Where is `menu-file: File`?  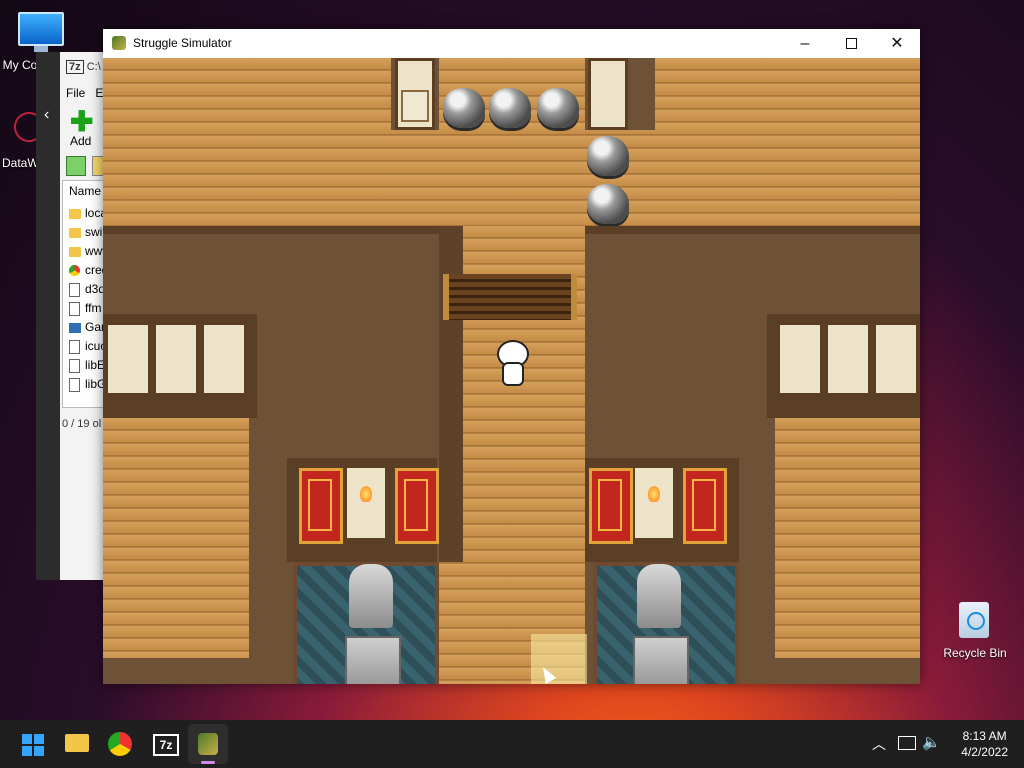 menu-file: File is located at coordinates (75, 93).